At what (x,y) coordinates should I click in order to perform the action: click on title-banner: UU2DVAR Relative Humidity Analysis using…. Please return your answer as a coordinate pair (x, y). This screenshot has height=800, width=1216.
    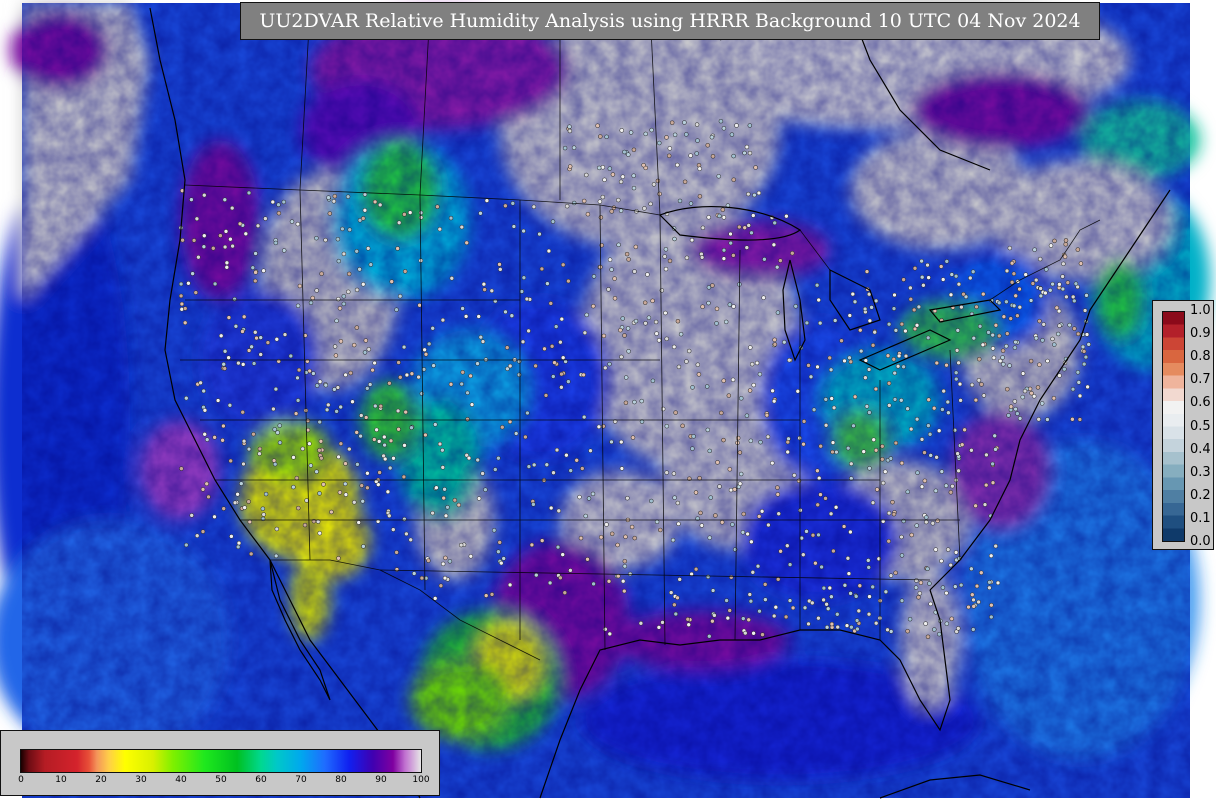
    Looking at the image, I should click on (670, 21).